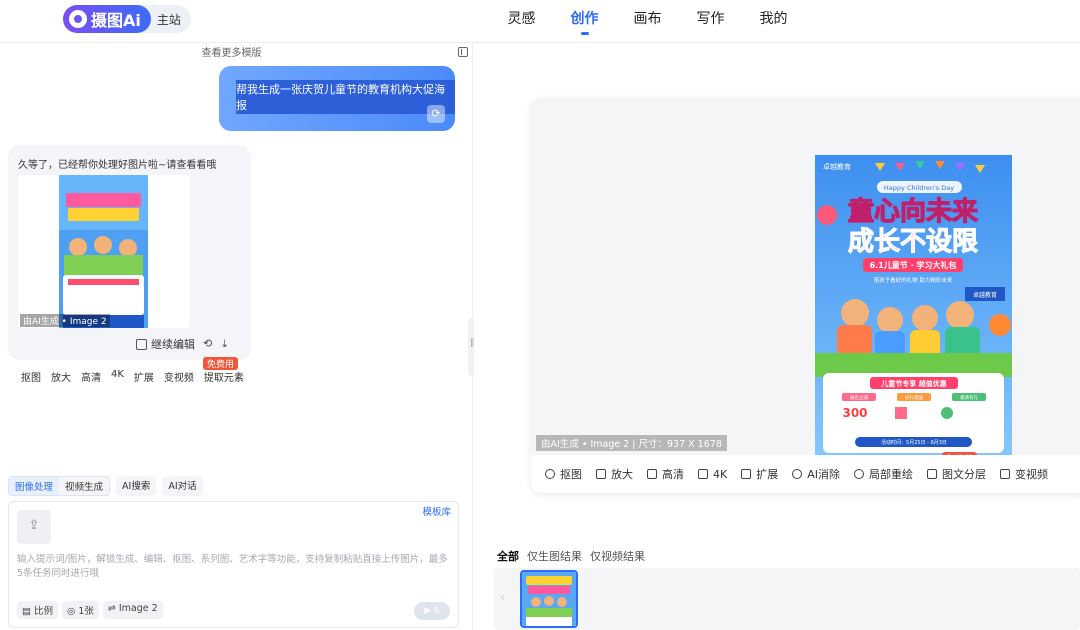 The image size is (1080, 630). I want to click on poster-offer-2: 好礼相送, so click(914, 397).